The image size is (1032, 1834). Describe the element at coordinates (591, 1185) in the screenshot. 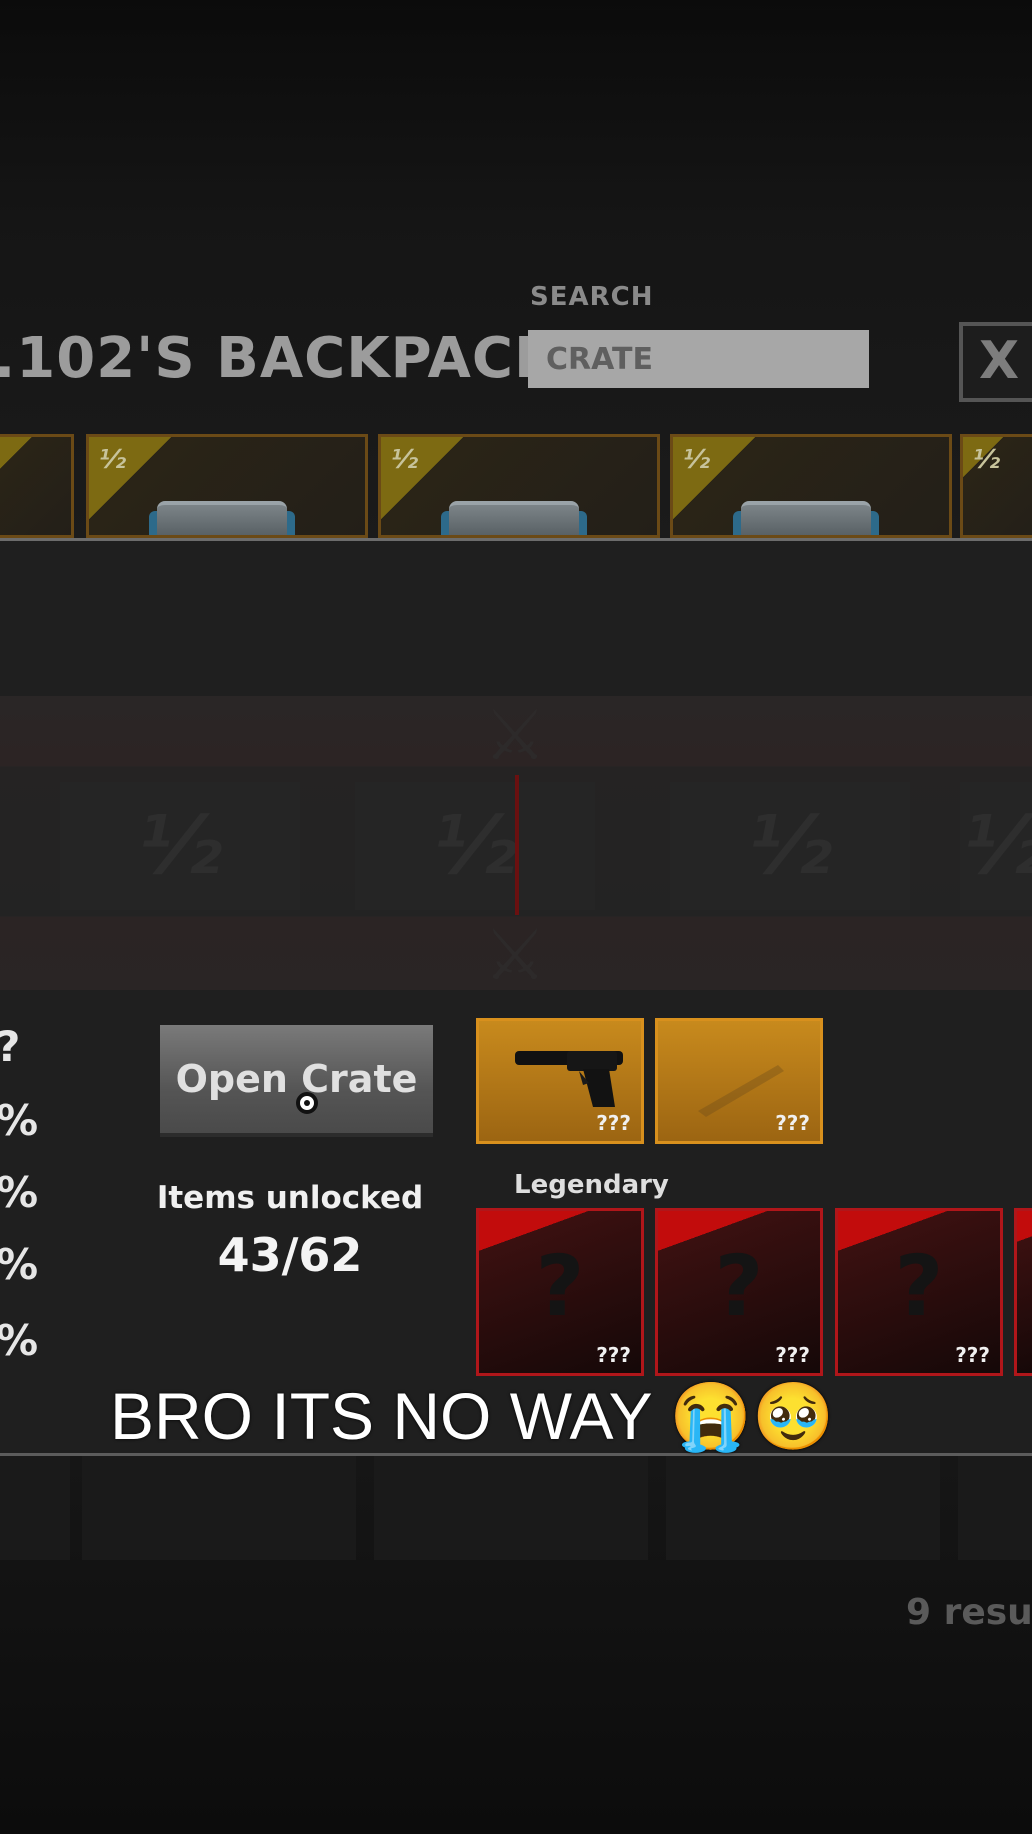

I see `legendary-heading: Legendary` at that location.